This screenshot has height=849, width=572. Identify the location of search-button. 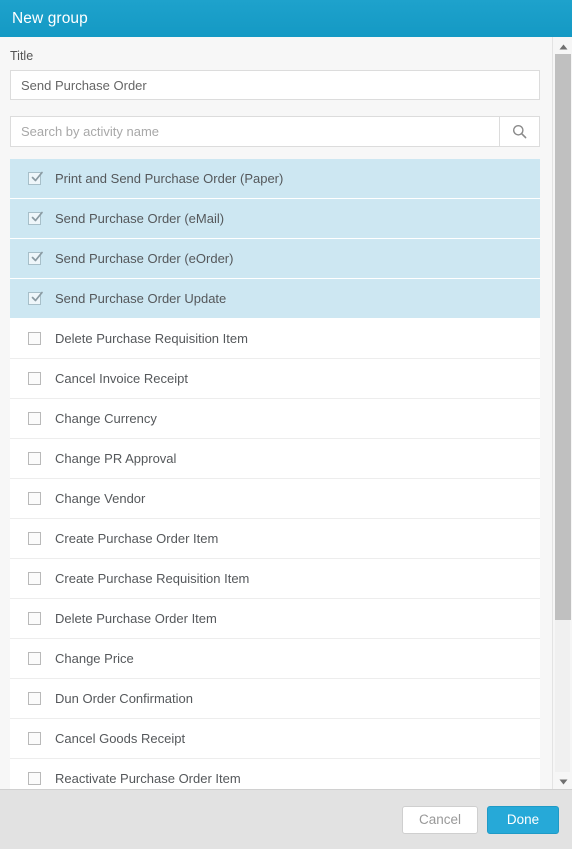
(519, 132).